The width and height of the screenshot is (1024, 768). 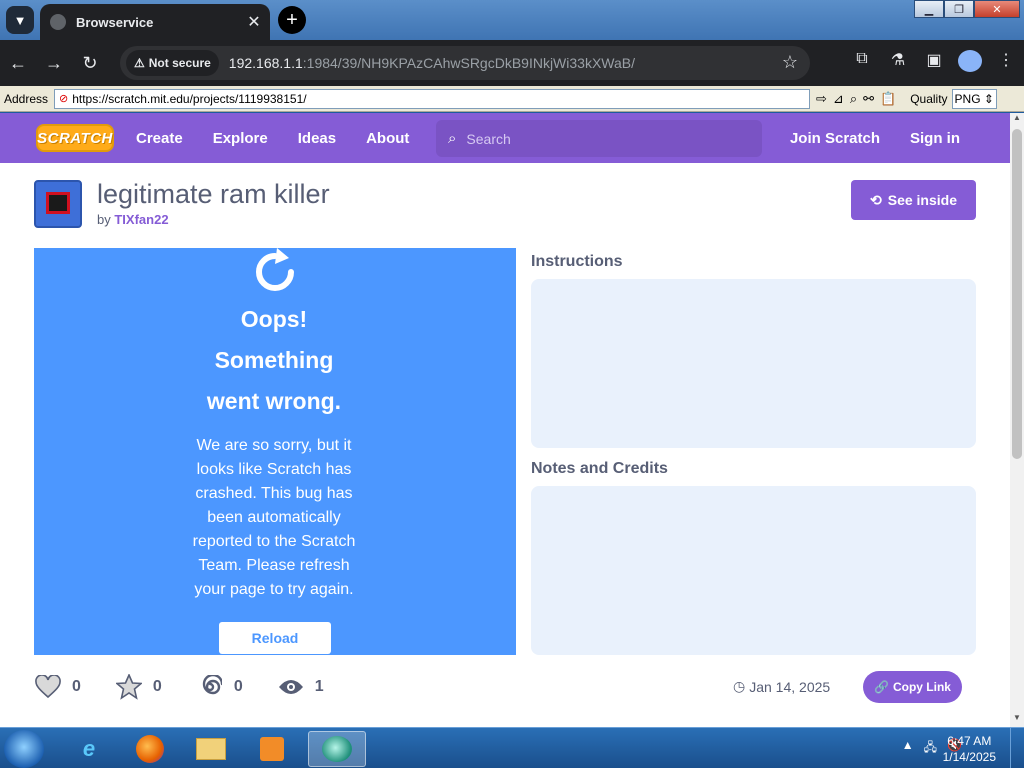 I want to click on nav-ideas: Ideas, so click(x=317, y=138).